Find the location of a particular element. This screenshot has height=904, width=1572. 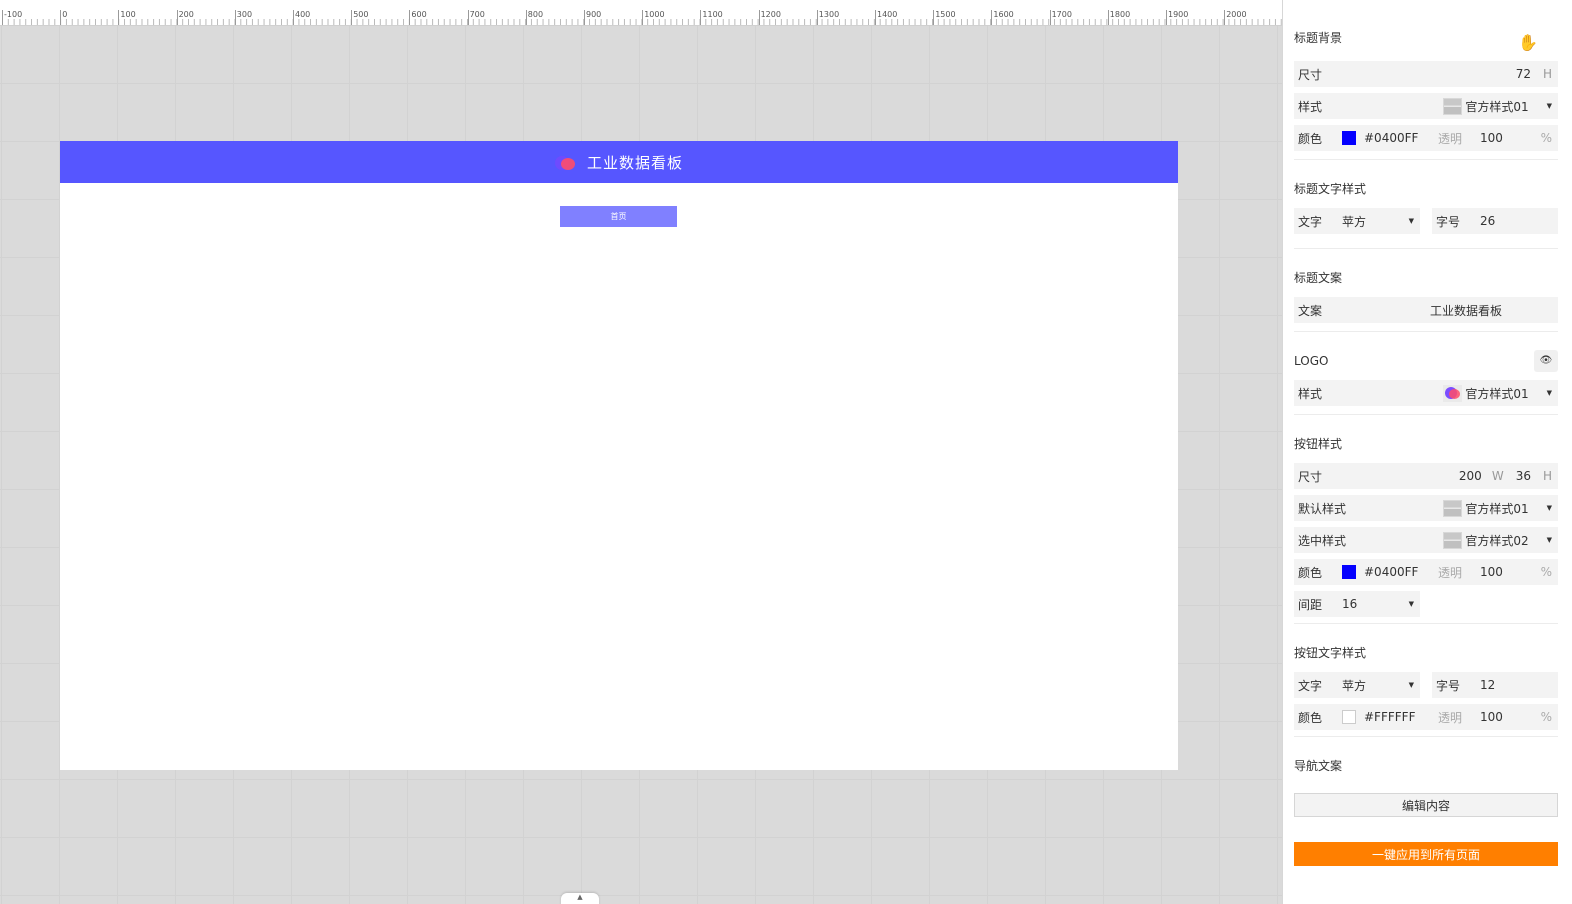

button-font-size-row: 字号 12 is located at coordinates (1495, 685).